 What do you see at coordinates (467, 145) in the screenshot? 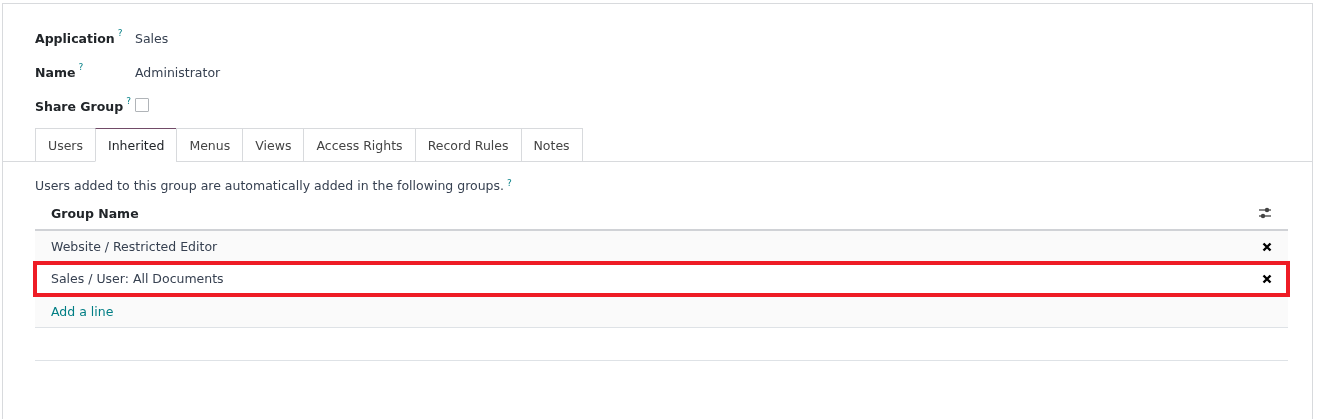
I see `tab: Record Rules` at bounding box center [467, 145].